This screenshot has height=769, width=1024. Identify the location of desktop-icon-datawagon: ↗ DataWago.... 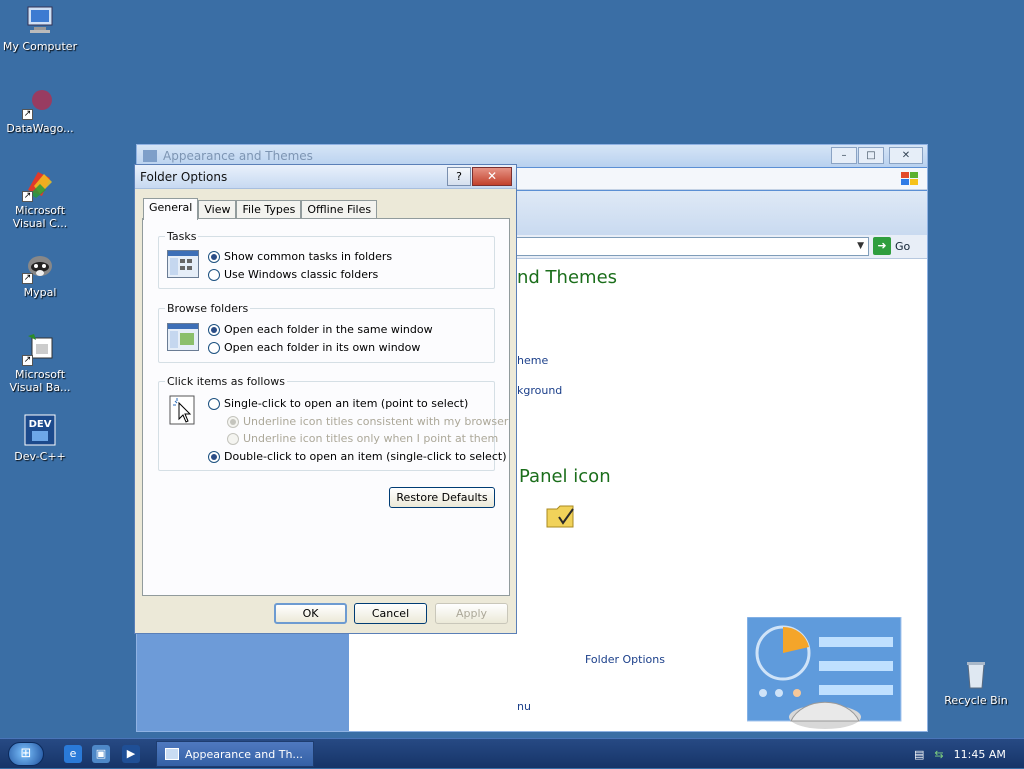
(40, 110).